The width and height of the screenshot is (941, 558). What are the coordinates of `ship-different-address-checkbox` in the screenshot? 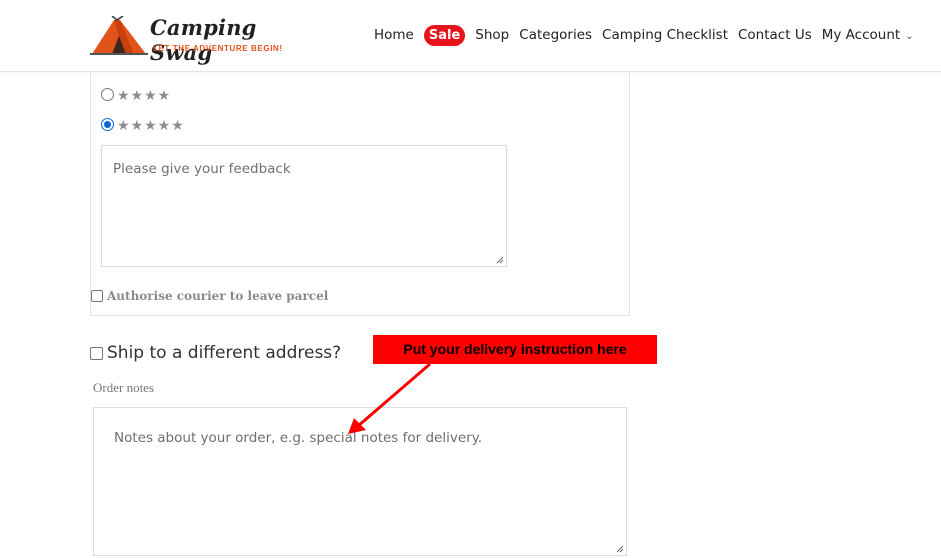 It's located at (96, 353).